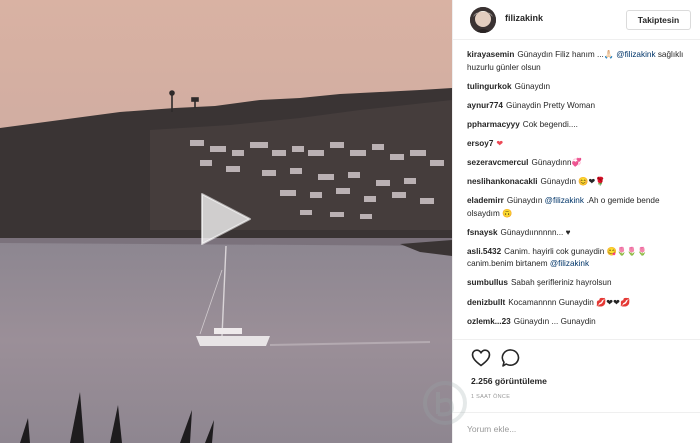 The height and width of the screenshot is (443, 700). Describe the element at coordinates (485, 200) in the screenshot. I see `comment-username: elademirr` at that location.